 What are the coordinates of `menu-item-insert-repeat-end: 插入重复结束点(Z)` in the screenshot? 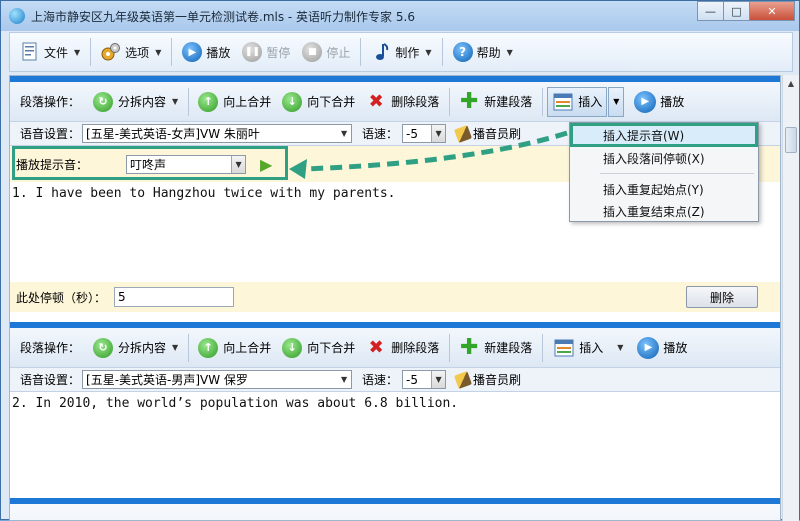 It's located at (664, 211).